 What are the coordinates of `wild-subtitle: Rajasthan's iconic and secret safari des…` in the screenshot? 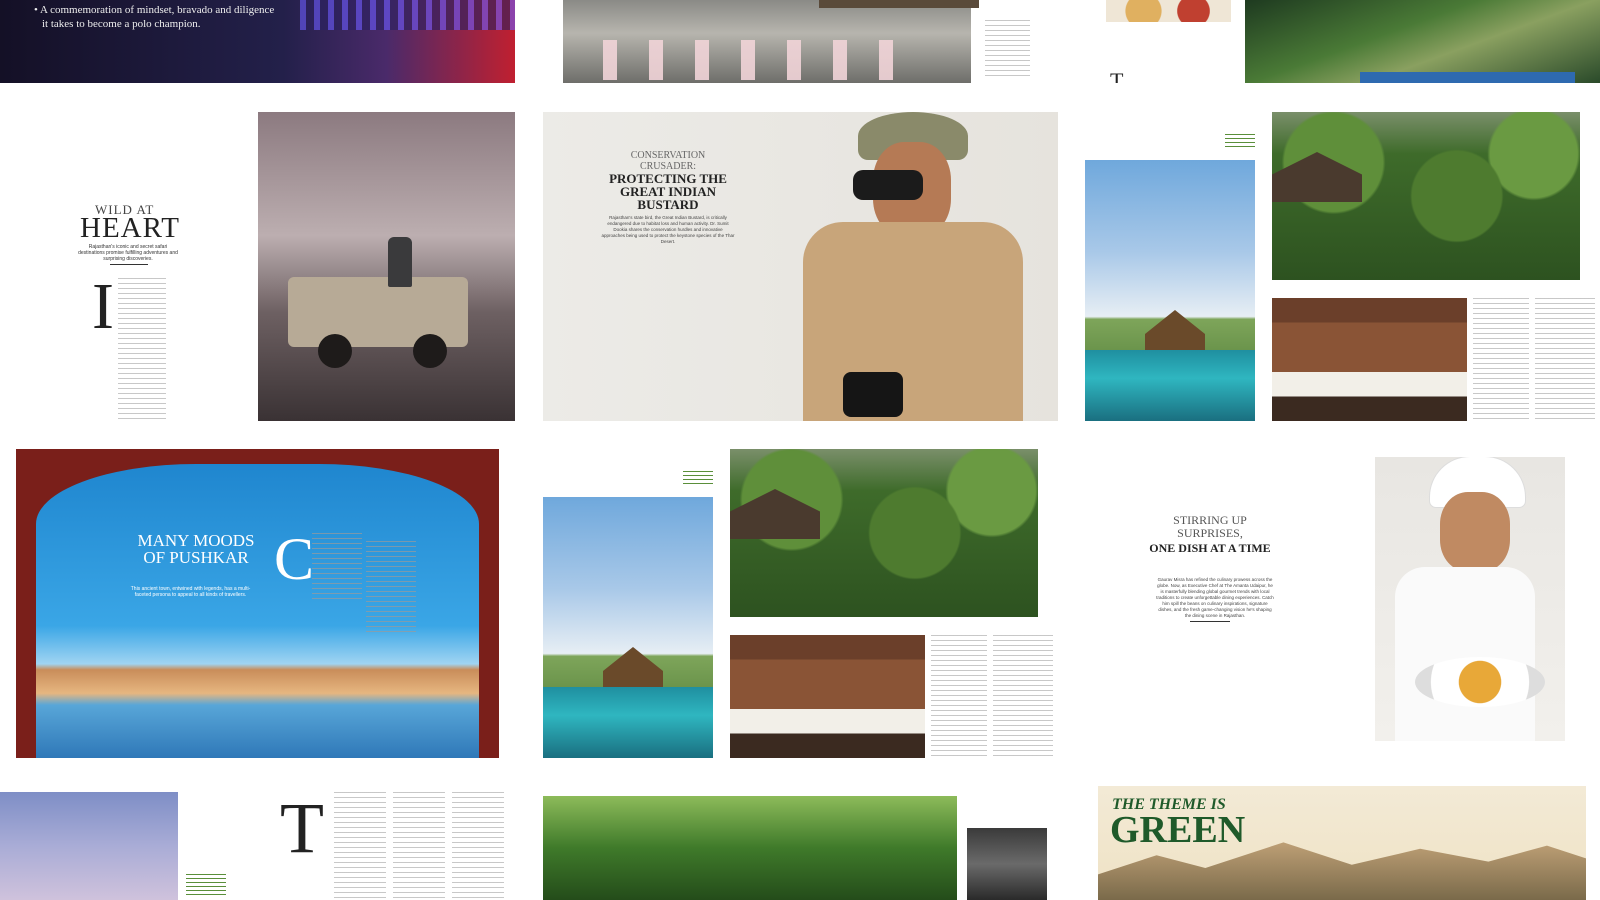 It's located at (128, 253).